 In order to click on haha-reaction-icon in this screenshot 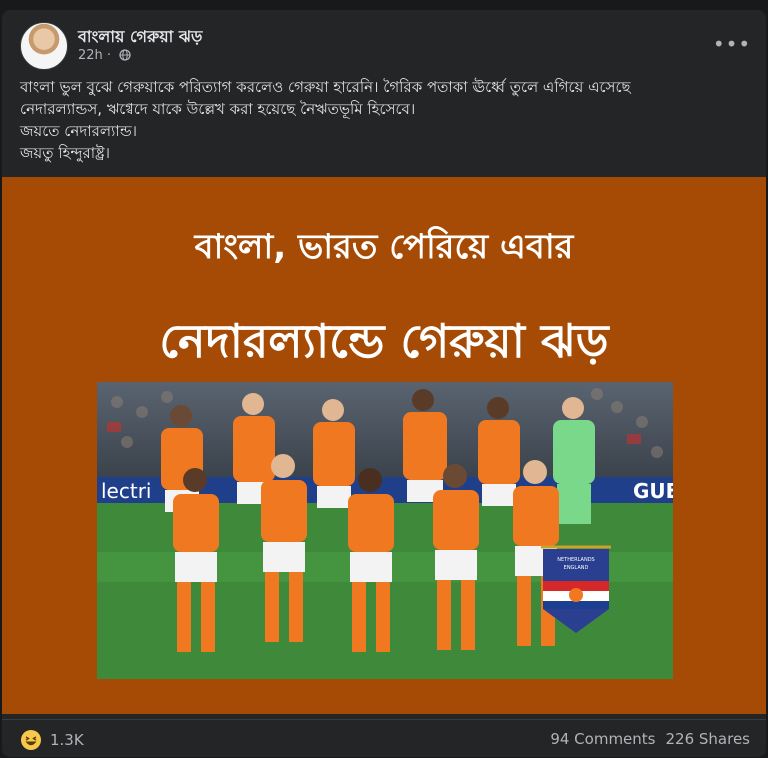, I will do `click(31, 740)`.